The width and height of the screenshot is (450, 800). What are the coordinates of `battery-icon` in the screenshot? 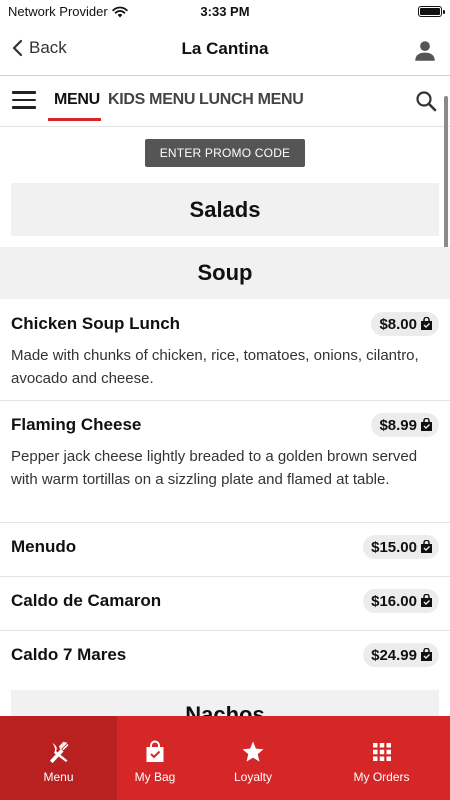 It's located at (431, 11).